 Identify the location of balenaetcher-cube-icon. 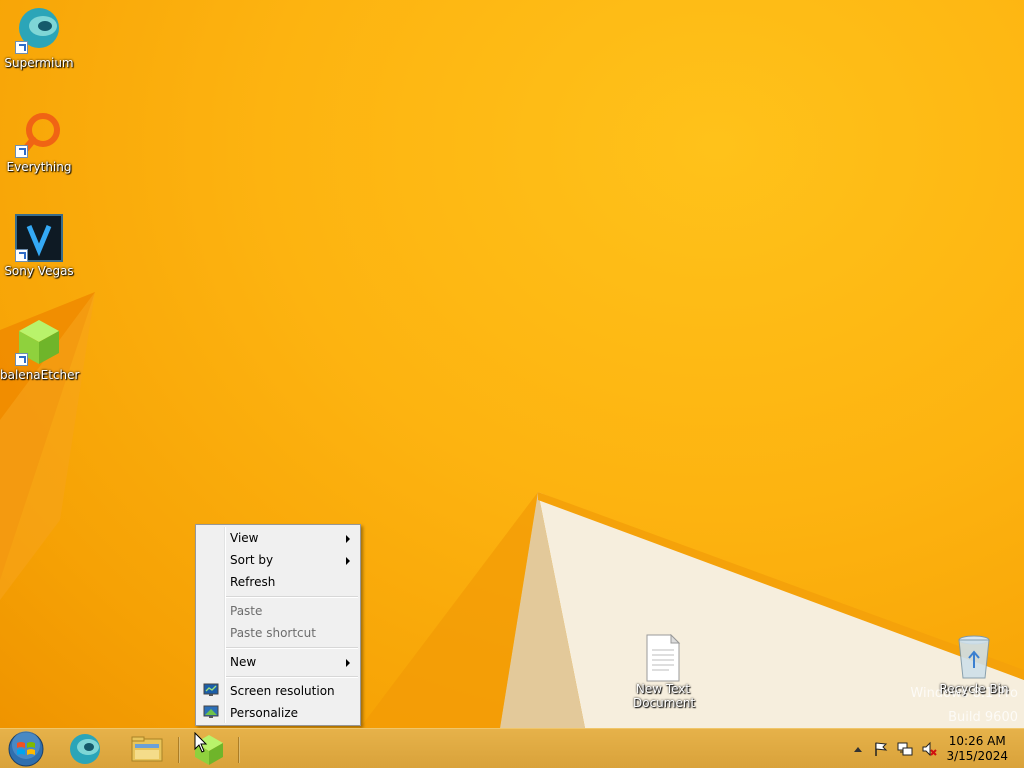
(39, 342).